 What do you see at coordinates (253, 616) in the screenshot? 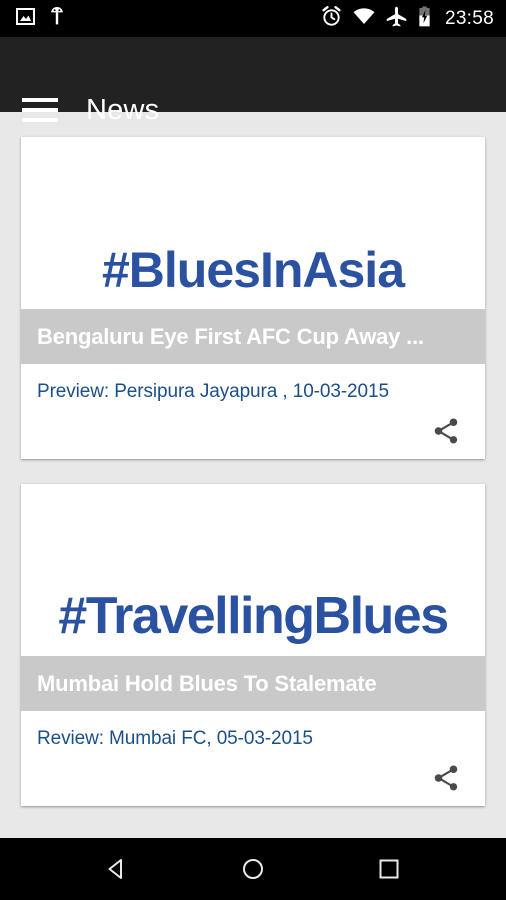
I see `card-hashtag: #TravellingBlues` at bounding box center [253, 616].